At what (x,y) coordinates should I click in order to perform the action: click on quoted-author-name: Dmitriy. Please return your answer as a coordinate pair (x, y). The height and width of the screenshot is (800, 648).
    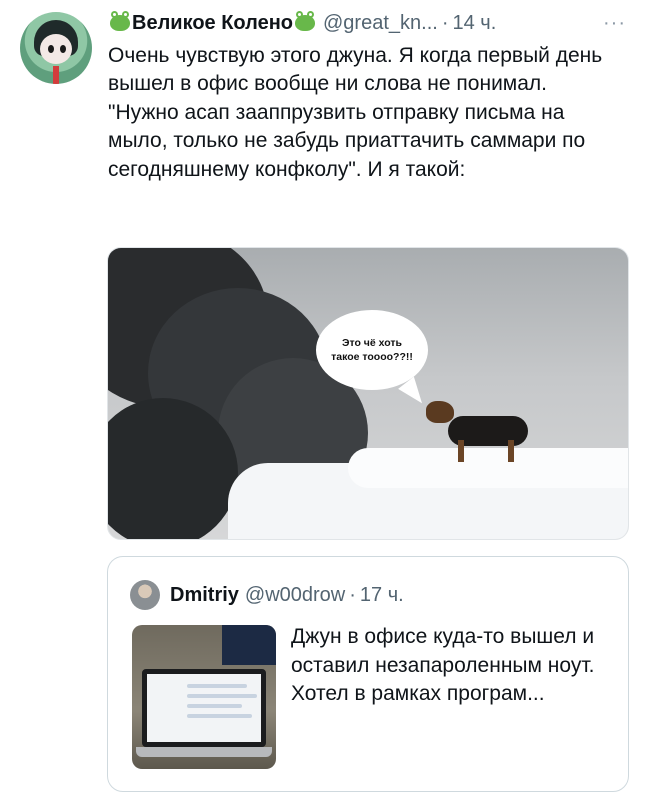
    Looking at the image, I should click on (204, 595).